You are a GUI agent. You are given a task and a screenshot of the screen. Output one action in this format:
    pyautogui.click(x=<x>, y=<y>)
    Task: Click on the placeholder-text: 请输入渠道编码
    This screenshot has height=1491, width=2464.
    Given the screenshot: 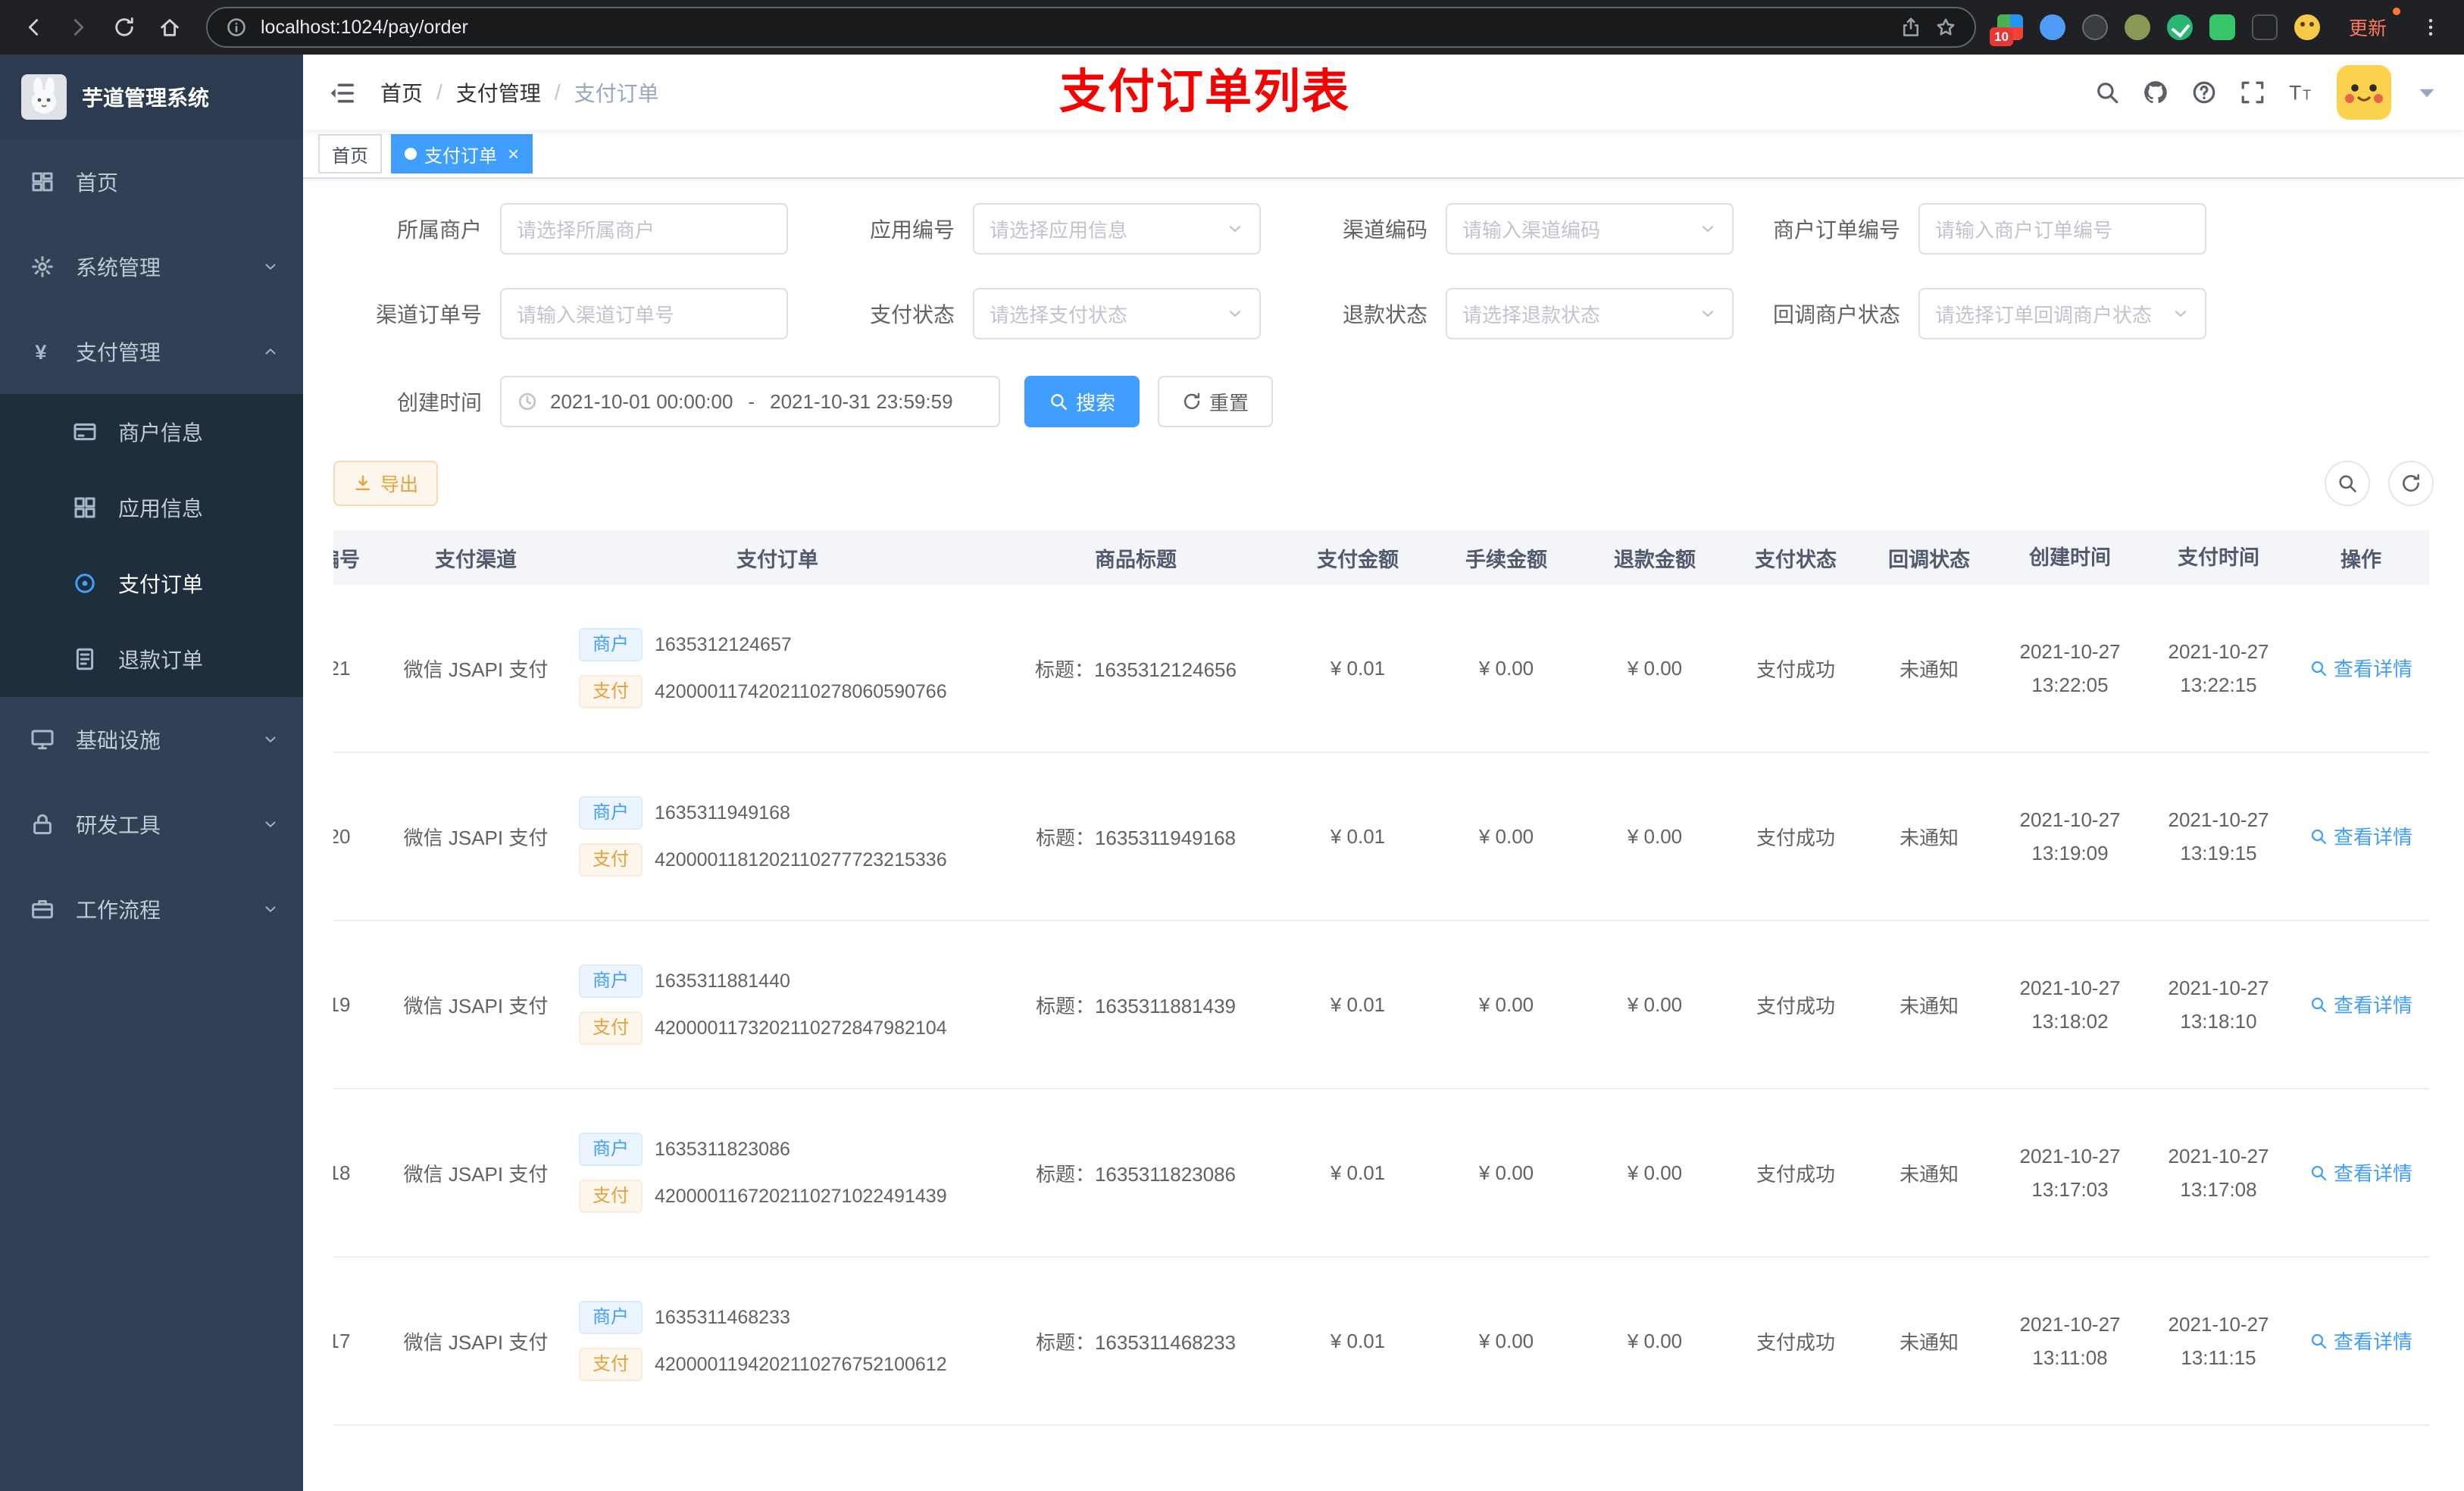 What is the action you would take?
    pyautogui.click(x=1531, y=230)
    